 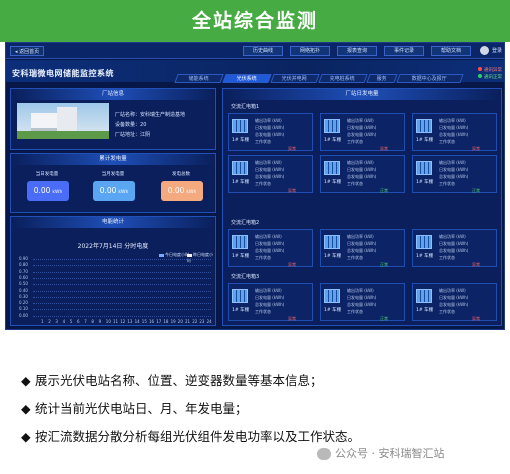 I want to click on device-count: 设备数量：20, so click(x=130, y=124).